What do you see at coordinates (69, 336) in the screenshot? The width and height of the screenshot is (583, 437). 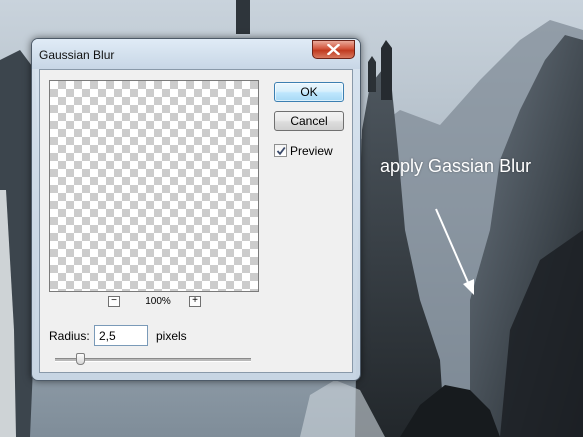 I see `radius-label: Radius:` at bounding box center [69, 336].